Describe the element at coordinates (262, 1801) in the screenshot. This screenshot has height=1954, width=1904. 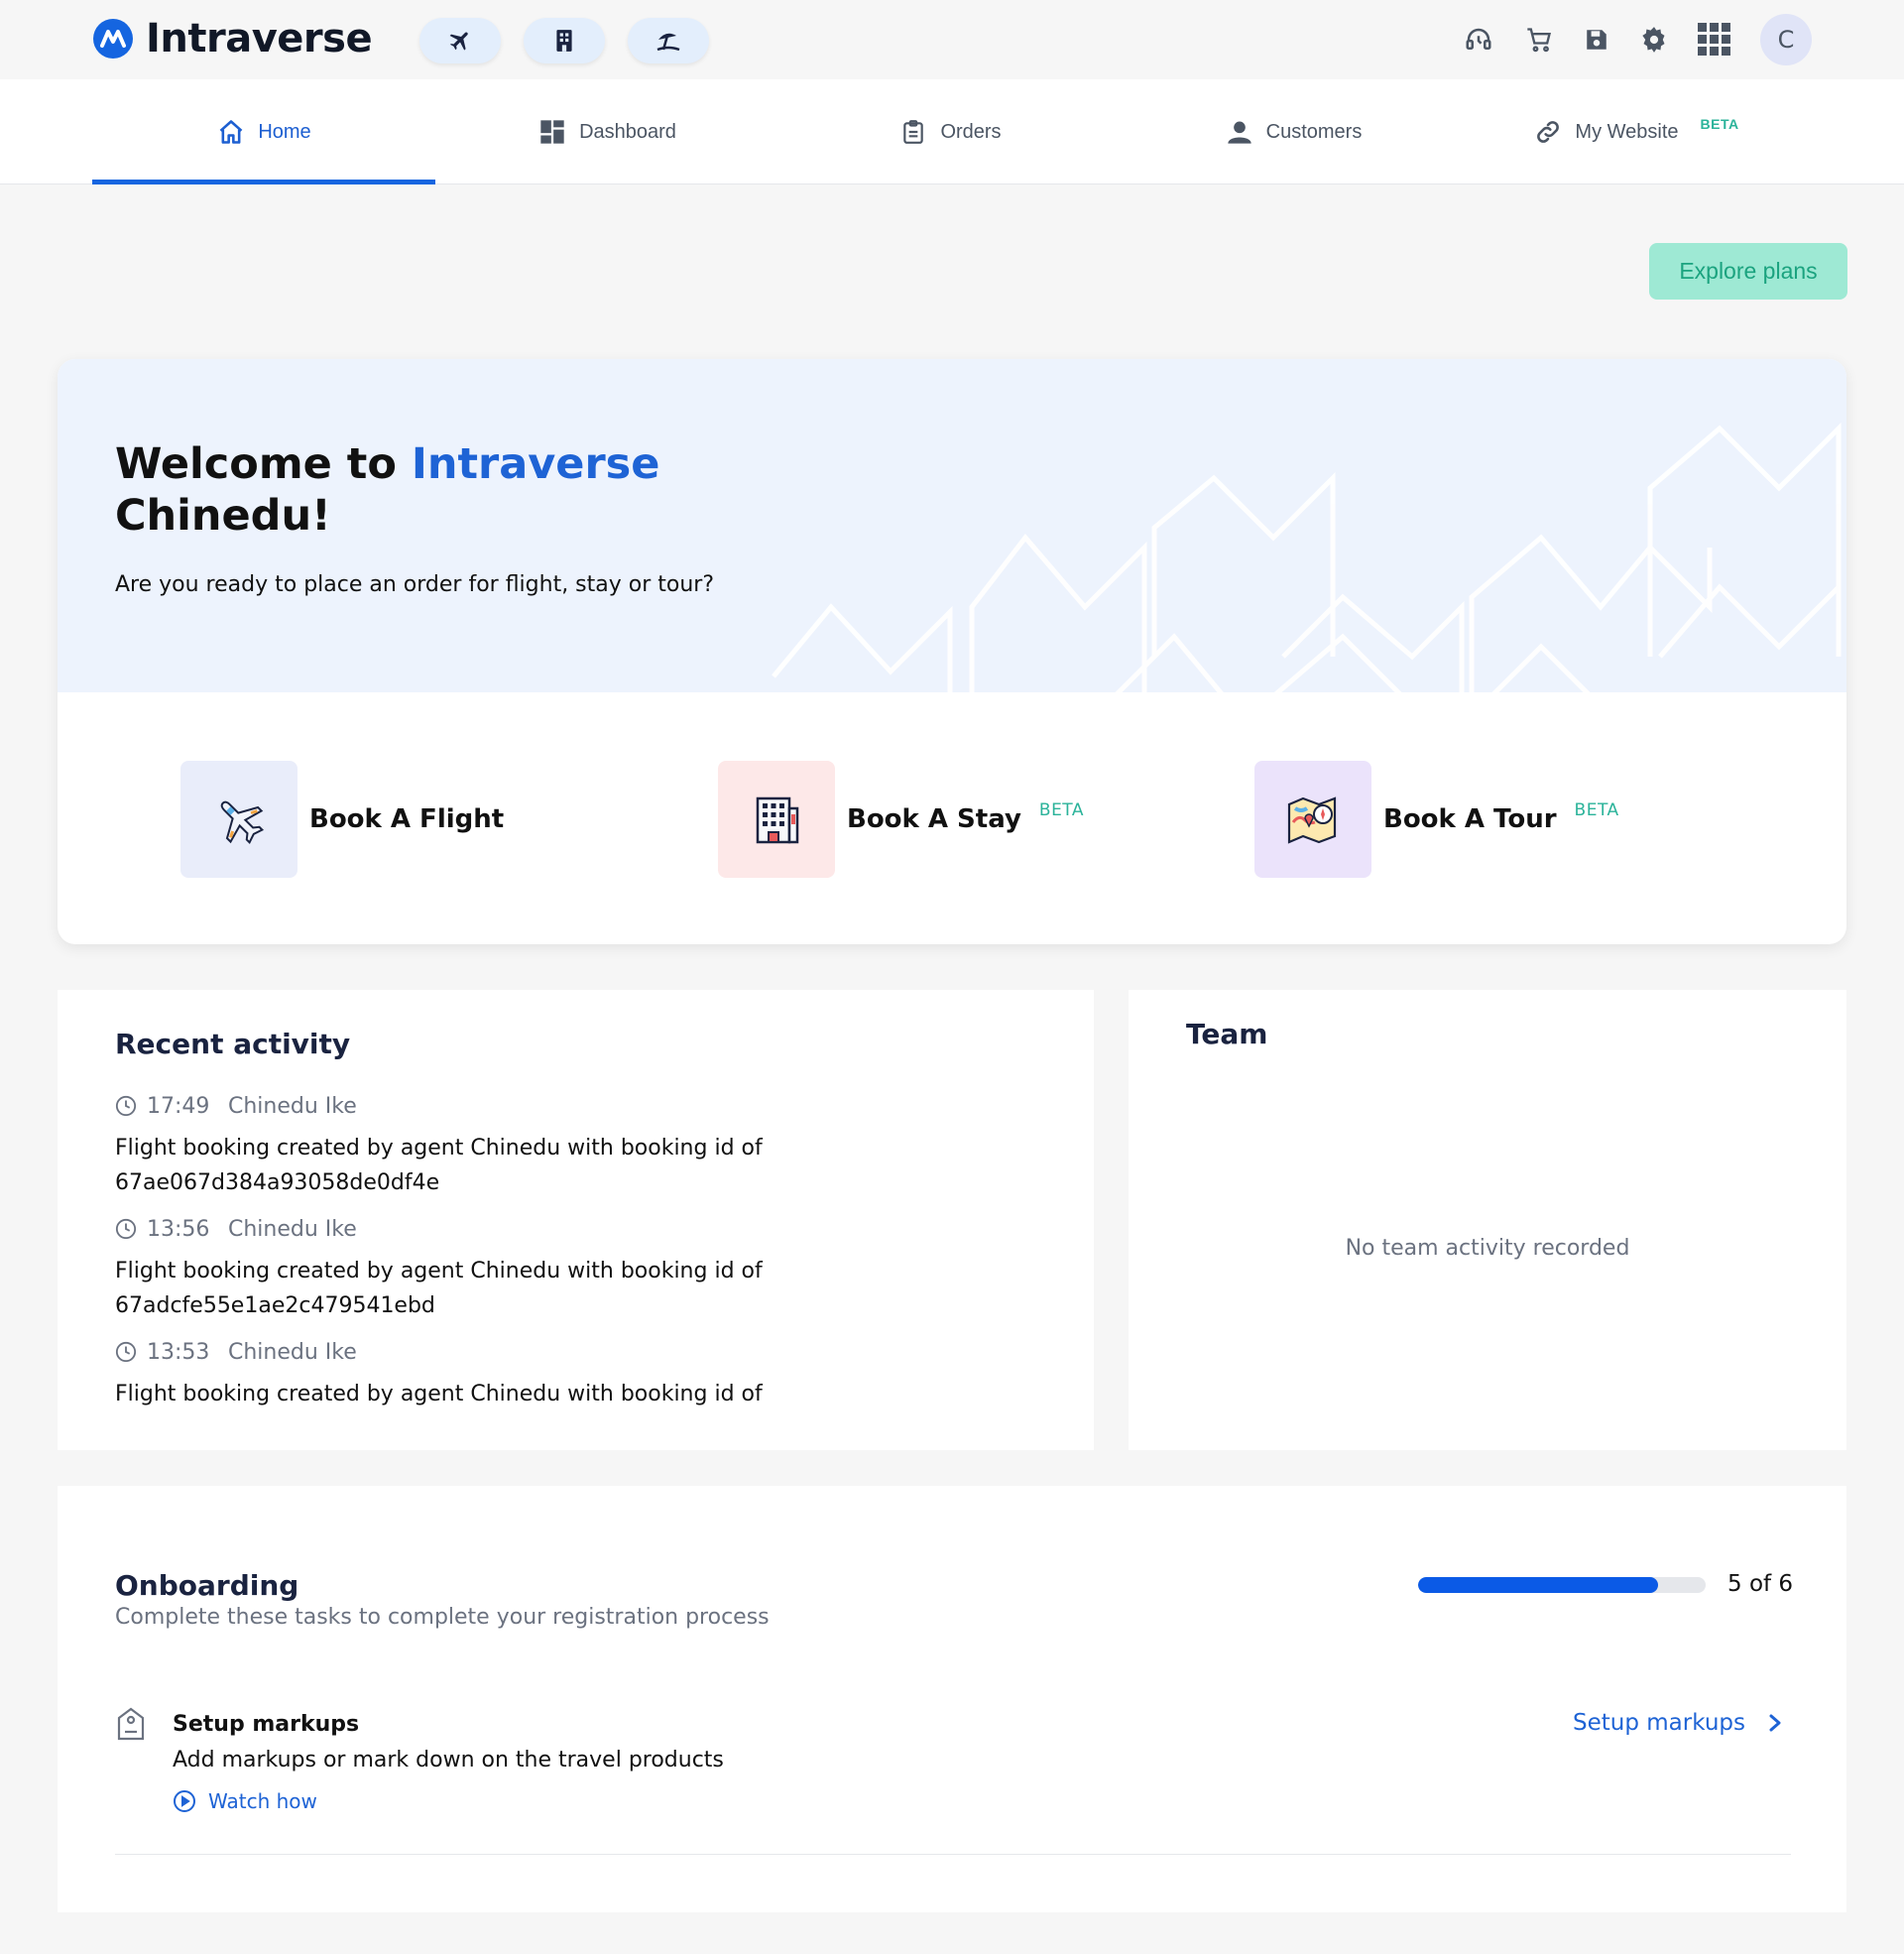
I see `watch-how-label: Watch how` at that location.